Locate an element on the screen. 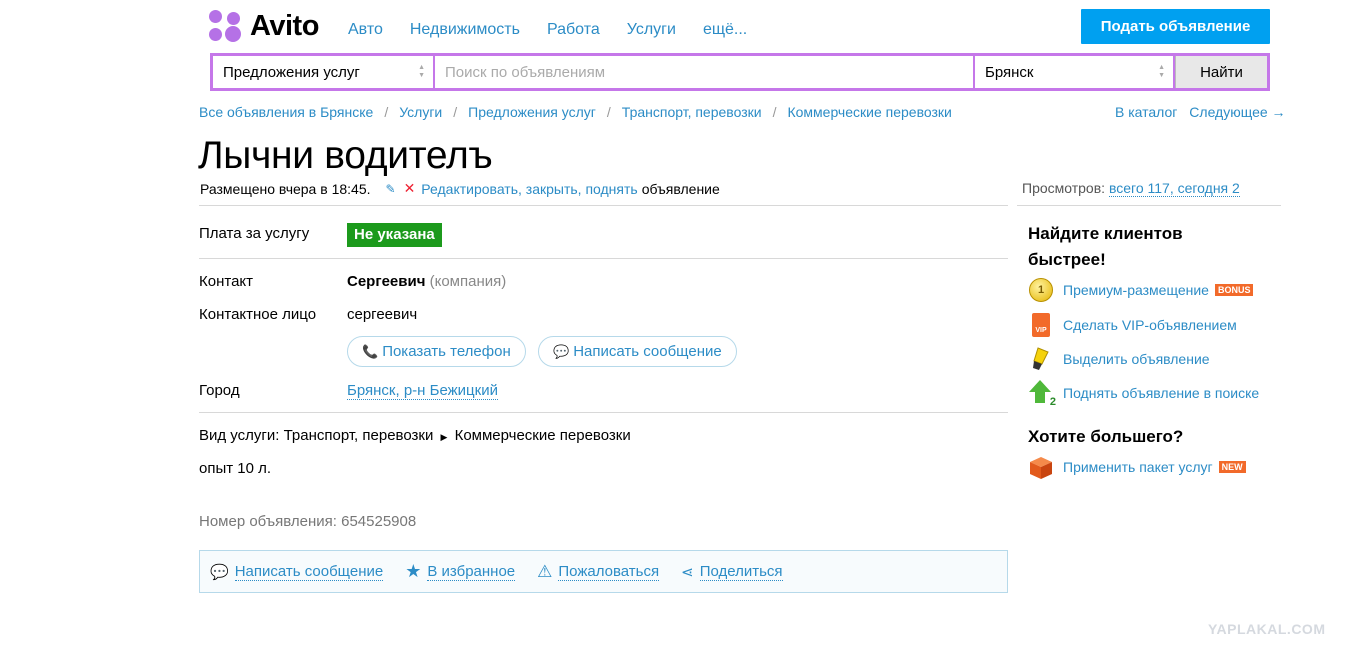 Image resolution: width=1371 pixels, height=658 pixels. action-write-message: 💬 Написать сообщение is located at coordinates (297, 571).